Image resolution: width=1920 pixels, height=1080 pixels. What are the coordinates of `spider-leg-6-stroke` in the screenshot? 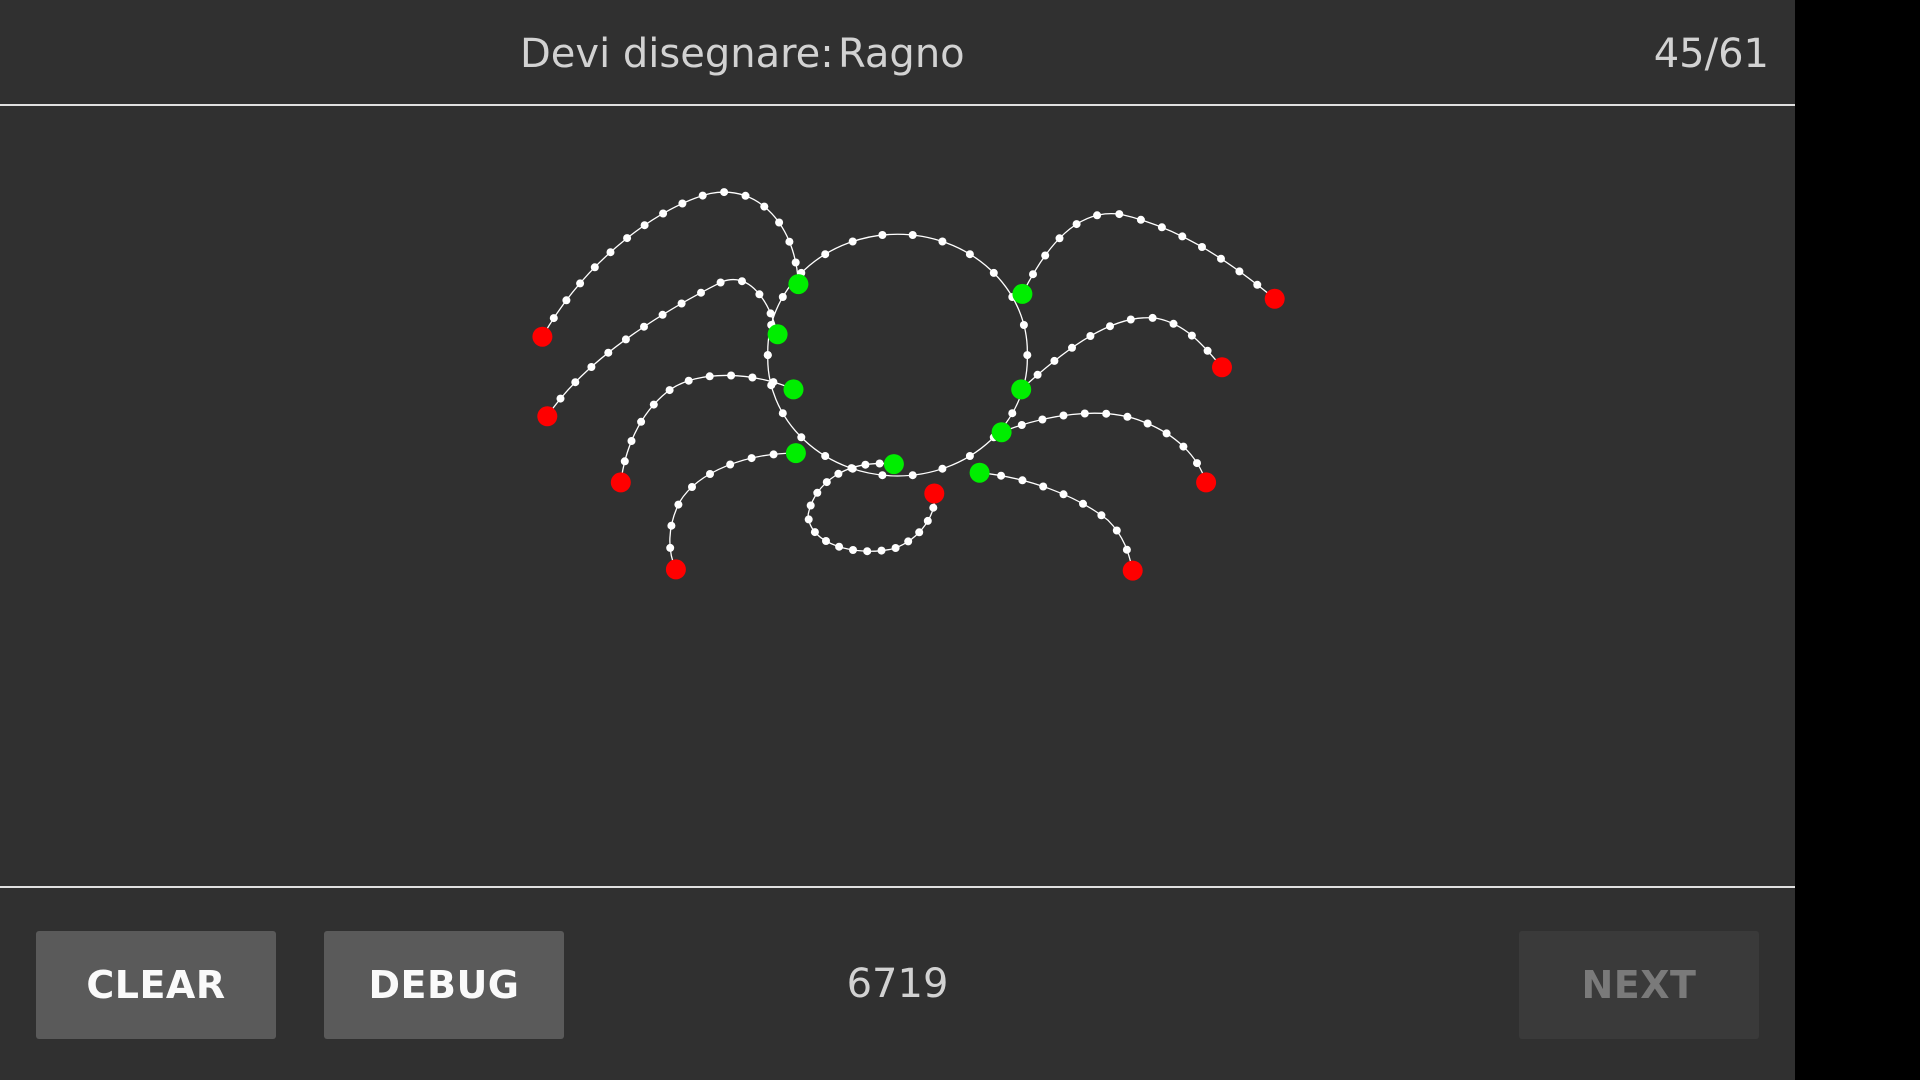 It's located at (1121, 353).